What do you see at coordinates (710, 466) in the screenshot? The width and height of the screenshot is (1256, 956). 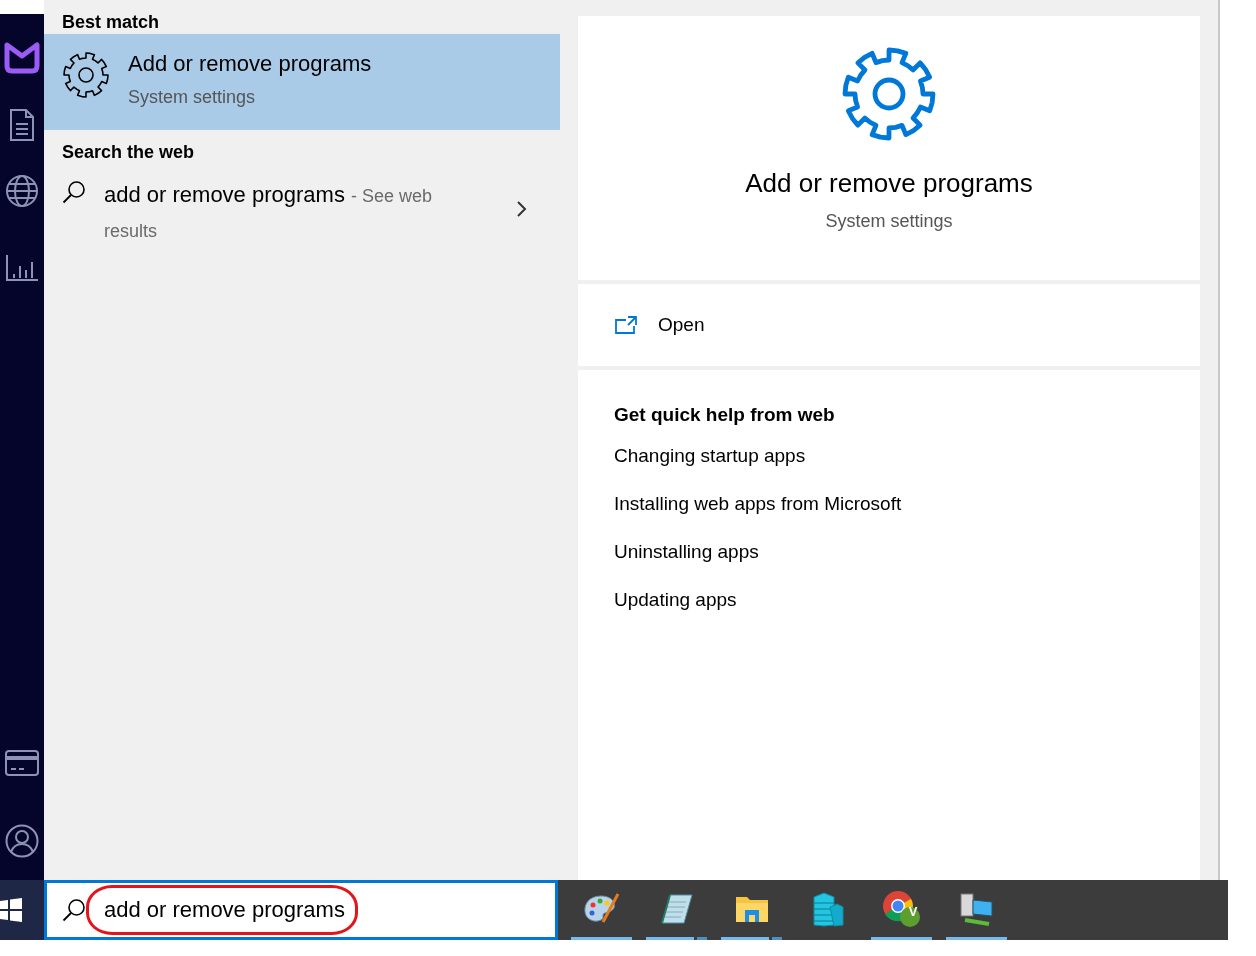 I see `help-link: Changing startup apps` at bounding box center [710, 466].